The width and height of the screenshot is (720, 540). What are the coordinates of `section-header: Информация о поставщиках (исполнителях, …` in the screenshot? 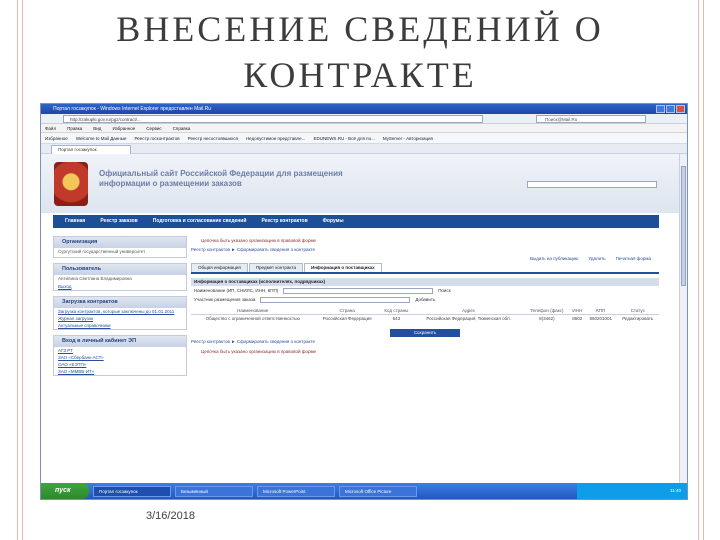 It's located at (425, 282).